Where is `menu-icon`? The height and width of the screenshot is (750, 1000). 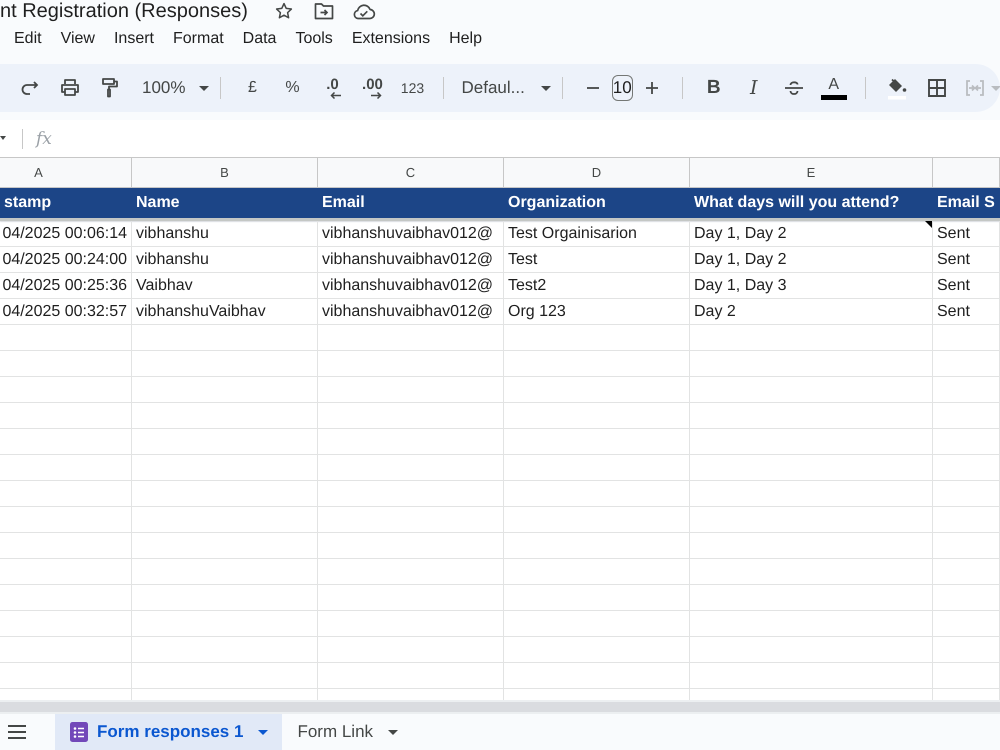
menu-icon is located at coordinates (17, 732).